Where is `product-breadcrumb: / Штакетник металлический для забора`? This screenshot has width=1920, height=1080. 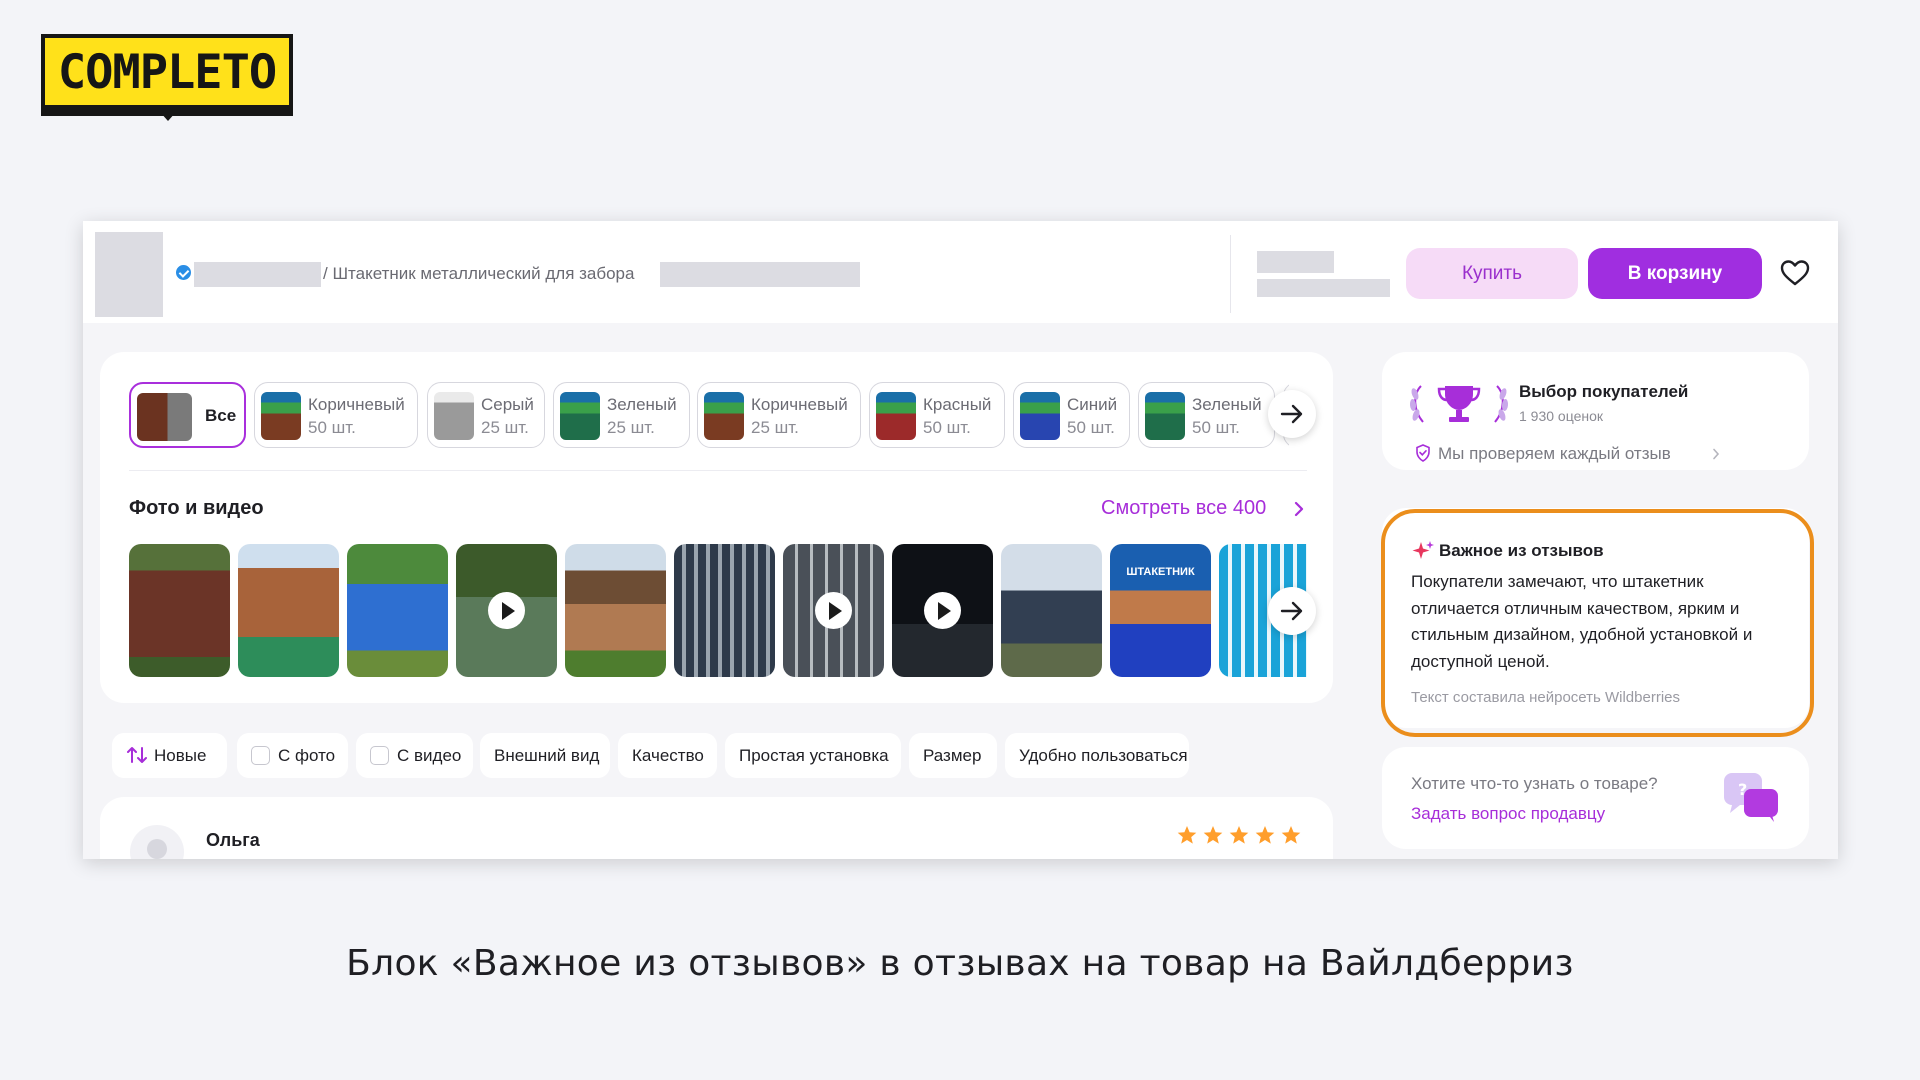 product-breadcrumb: / Штакетник металлический для забора is located at coordinates (478, 274).